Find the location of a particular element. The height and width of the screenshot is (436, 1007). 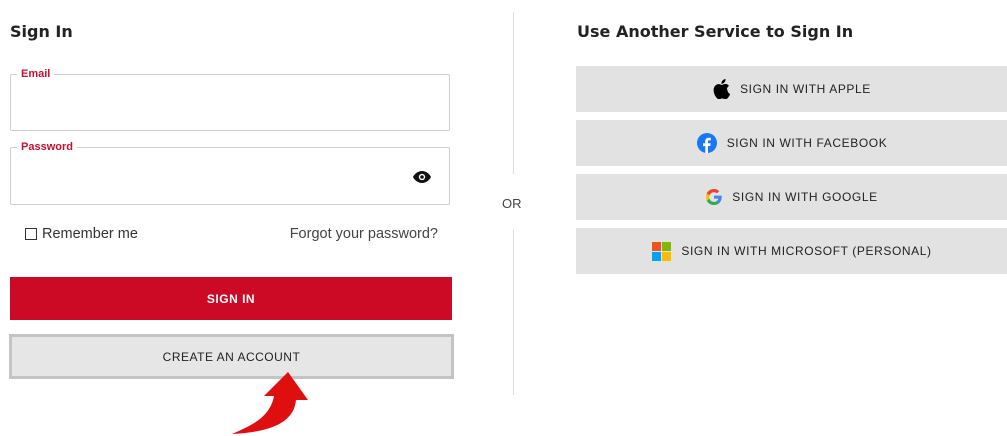

remember-me-checkbox: Remember me is located at coordinates (81, 234).